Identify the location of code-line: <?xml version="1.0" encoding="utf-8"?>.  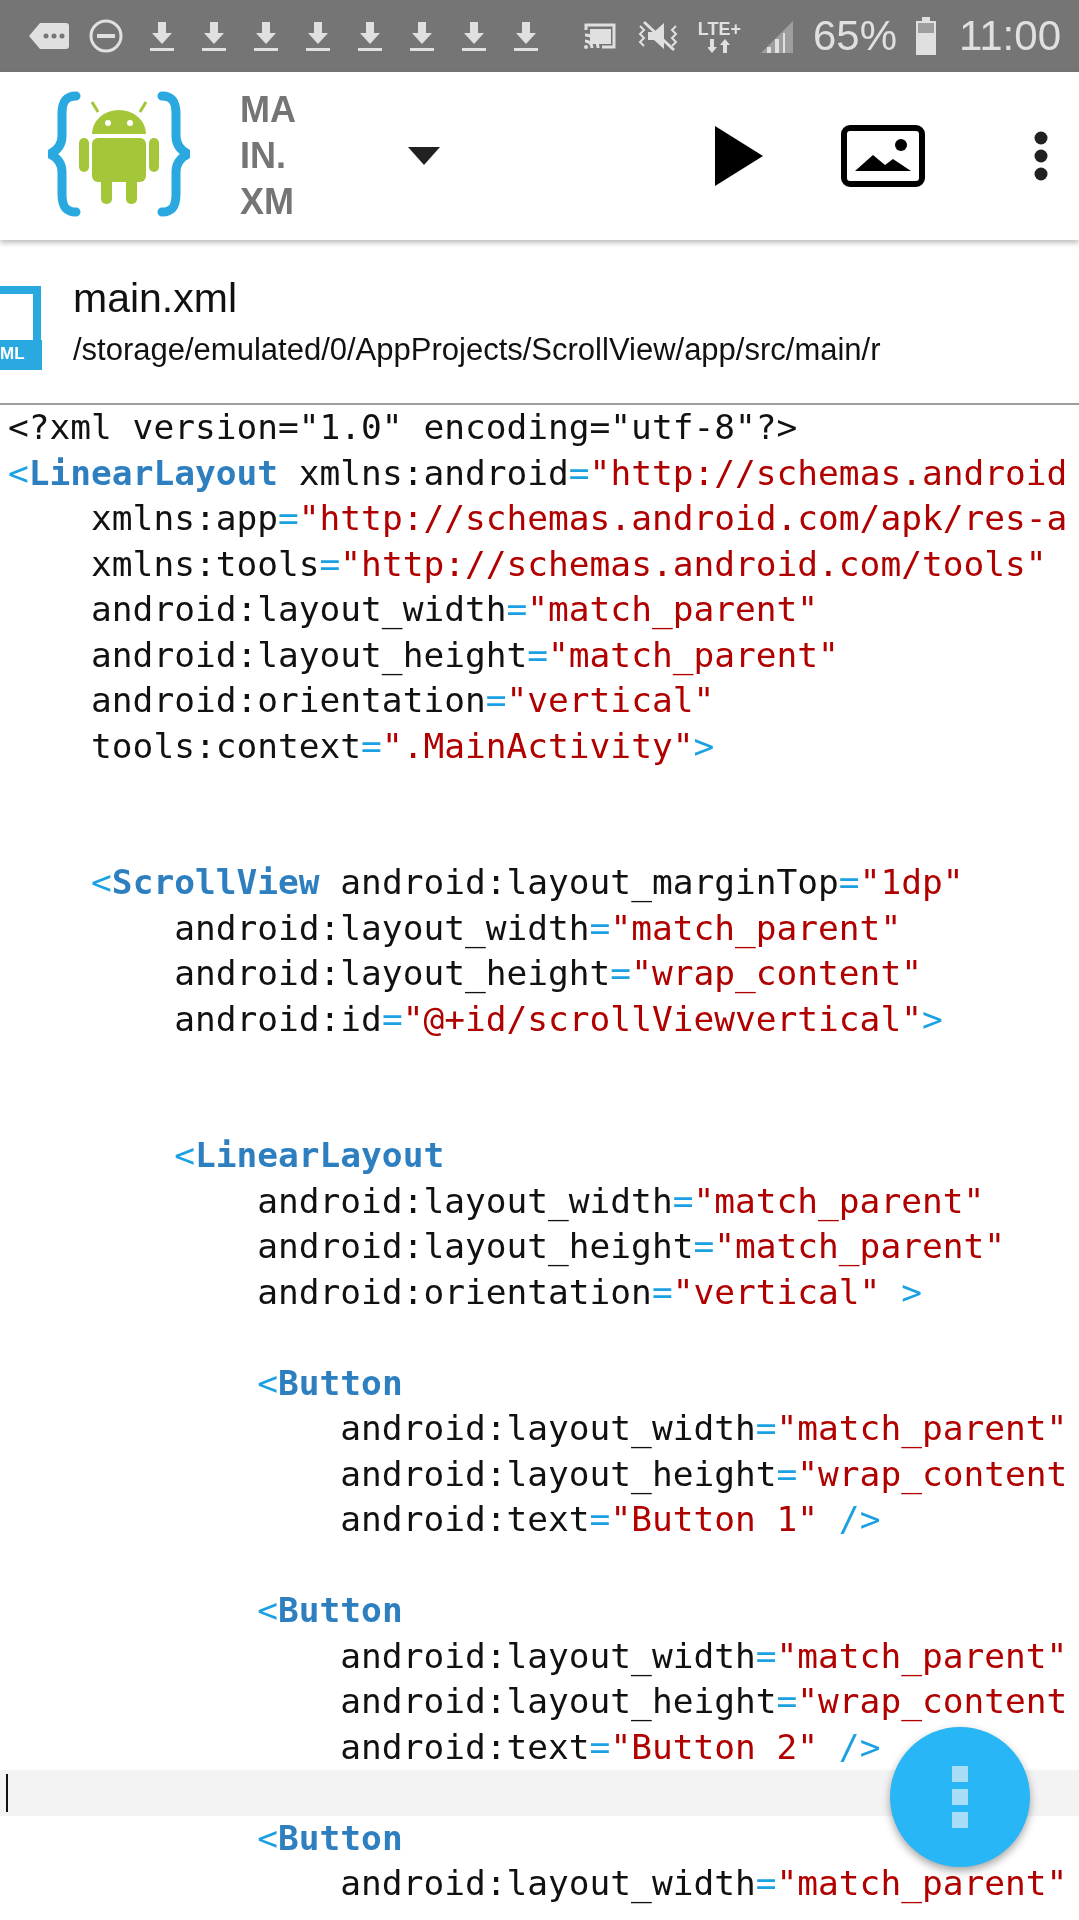
(403, 427).